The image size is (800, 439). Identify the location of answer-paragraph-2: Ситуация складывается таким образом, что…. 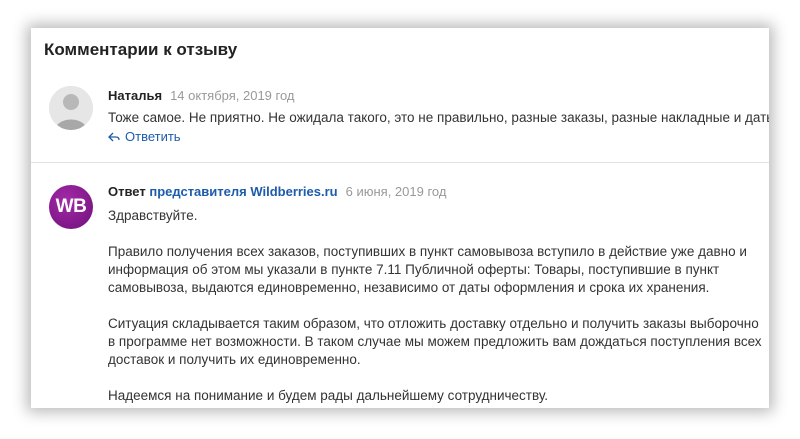
(435, 341).